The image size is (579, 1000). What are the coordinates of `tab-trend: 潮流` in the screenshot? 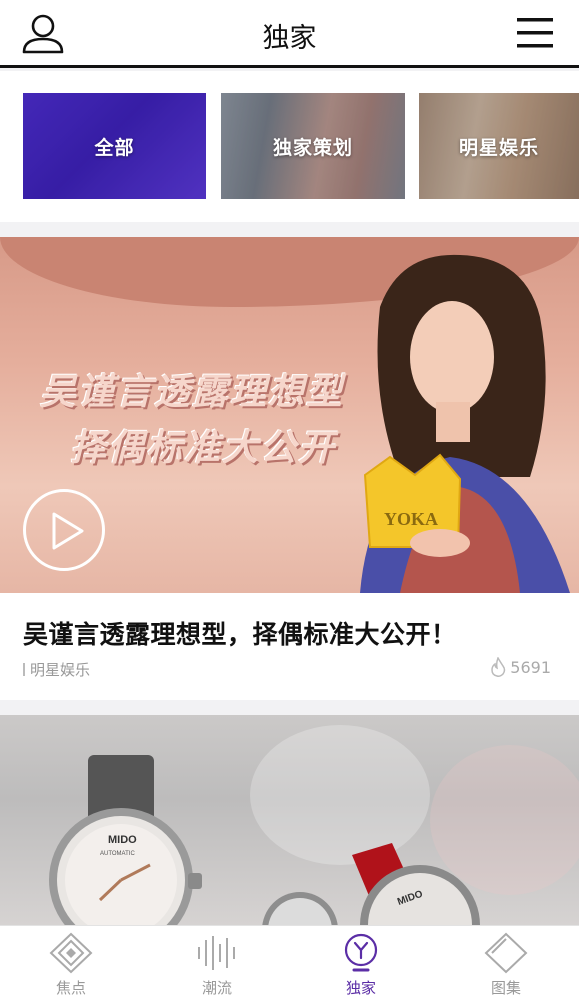 It's located at (217, 965).